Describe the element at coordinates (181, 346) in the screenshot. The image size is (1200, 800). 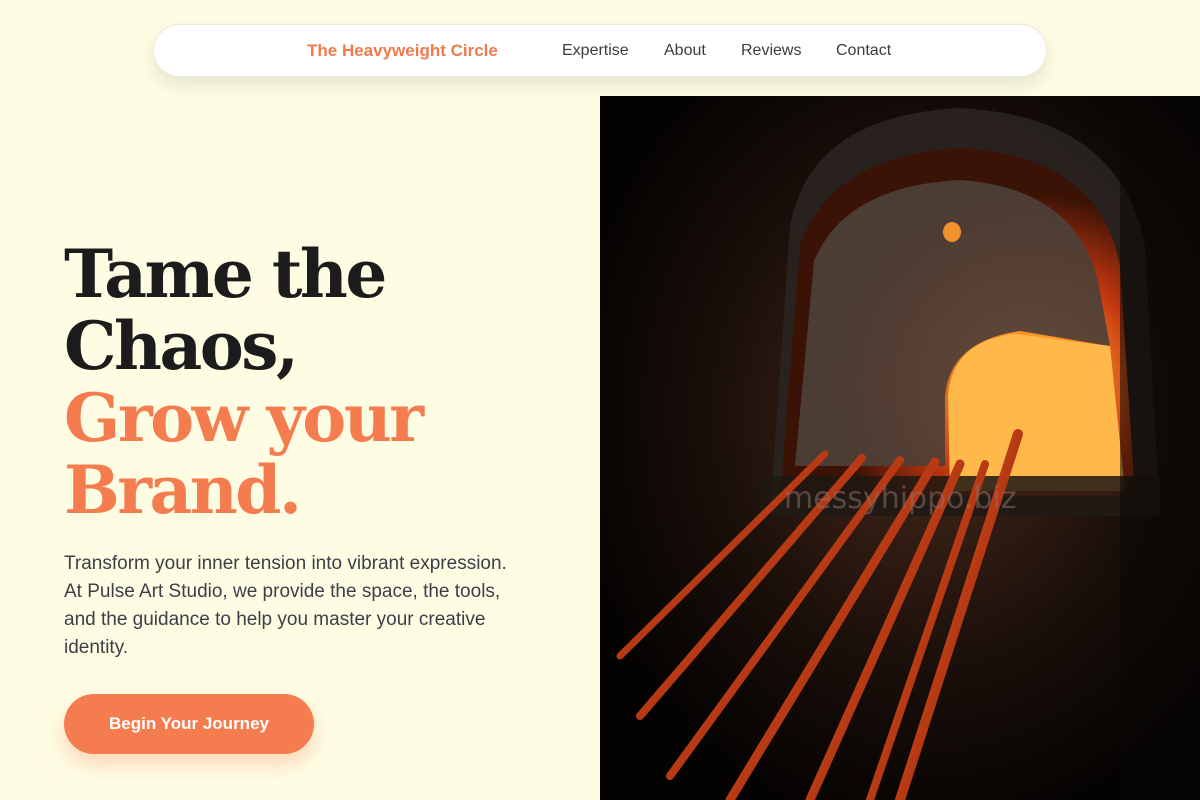
I see `headline-line-2: Chaos,` at that location.